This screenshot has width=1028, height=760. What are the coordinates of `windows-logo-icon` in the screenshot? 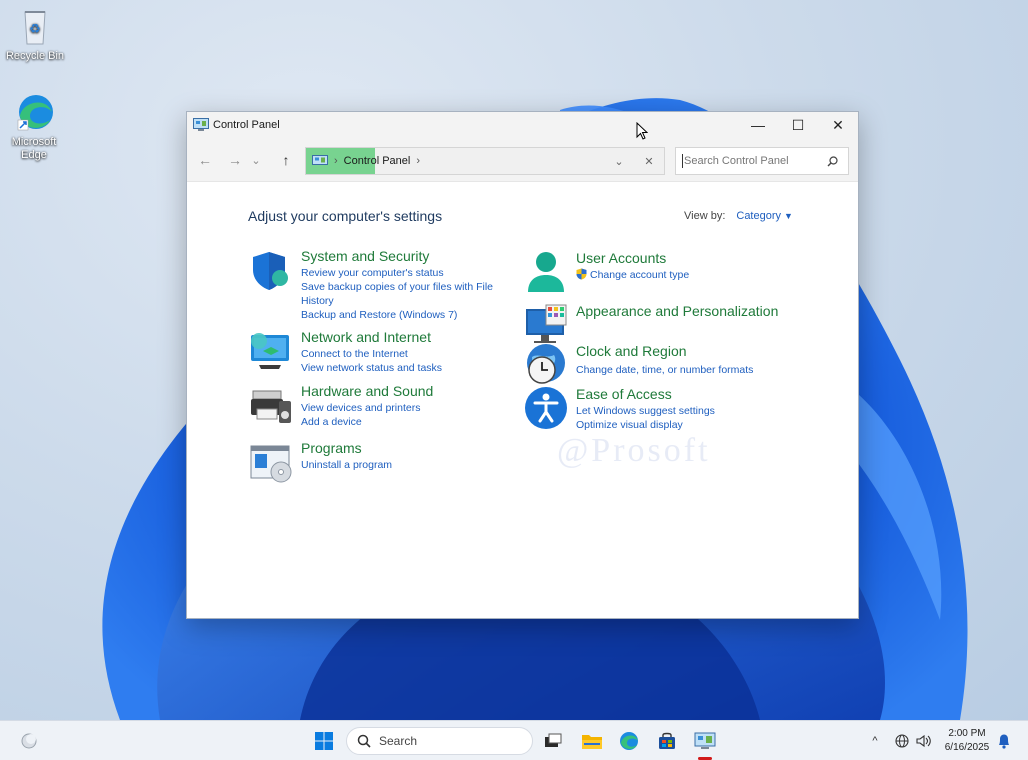 It's located at (324, 741).